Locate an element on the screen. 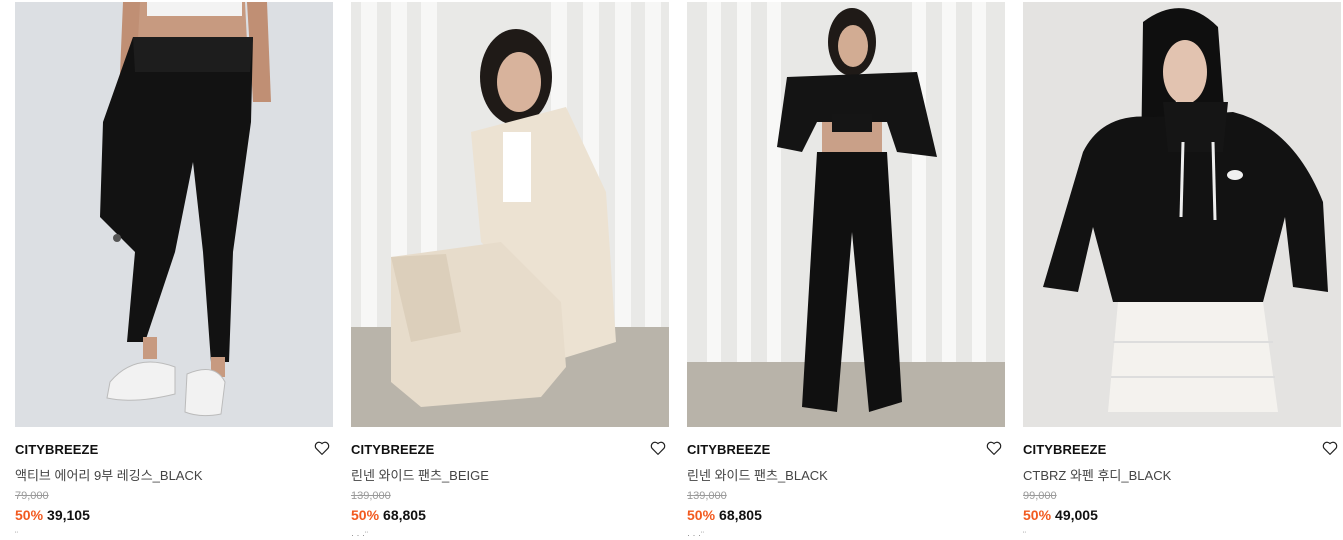 Image resolution: width=1343 pixels, height=540 pixels. original-price: 99,000 is located at coordinates (1040, 496).